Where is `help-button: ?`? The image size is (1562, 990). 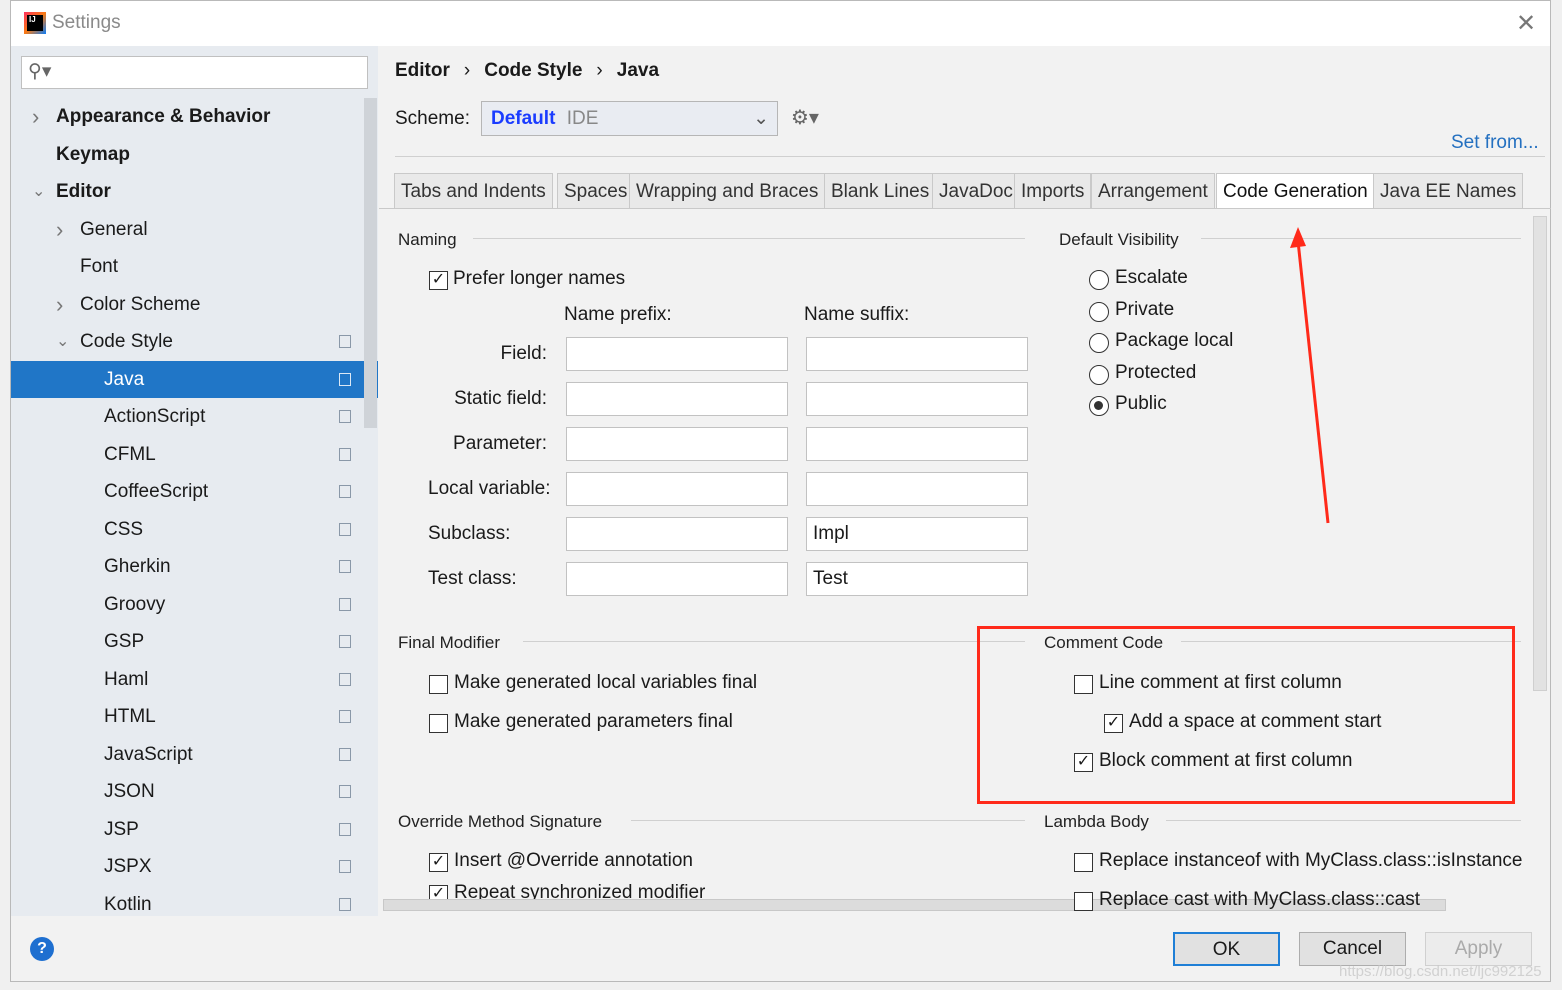 help-button: ? is located at coordinates (42, 949).